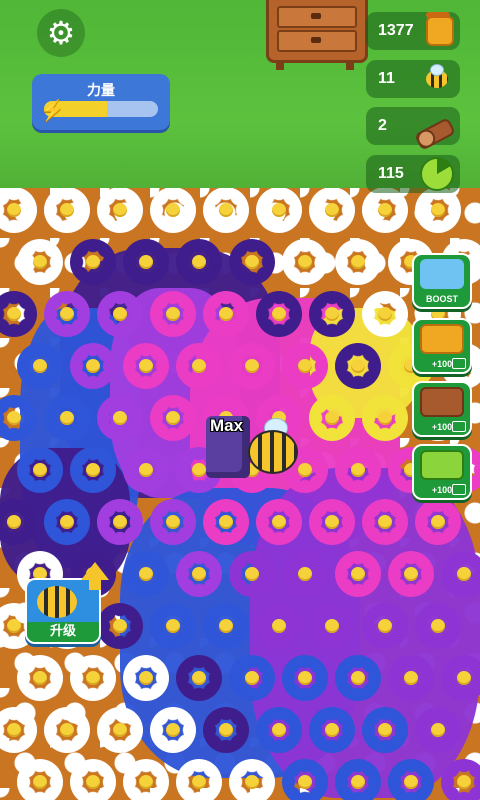  Describe the element at coordinates (95, 584) in the screenshot. I see `upgrade-arrow-stem` at that location.